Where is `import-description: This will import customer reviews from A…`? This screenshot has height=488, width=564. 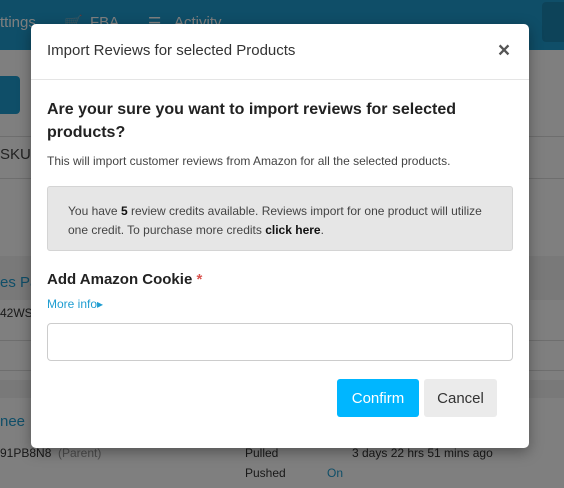 import-description: This will import customer reviews from A… is located at coordinates (249, 161).